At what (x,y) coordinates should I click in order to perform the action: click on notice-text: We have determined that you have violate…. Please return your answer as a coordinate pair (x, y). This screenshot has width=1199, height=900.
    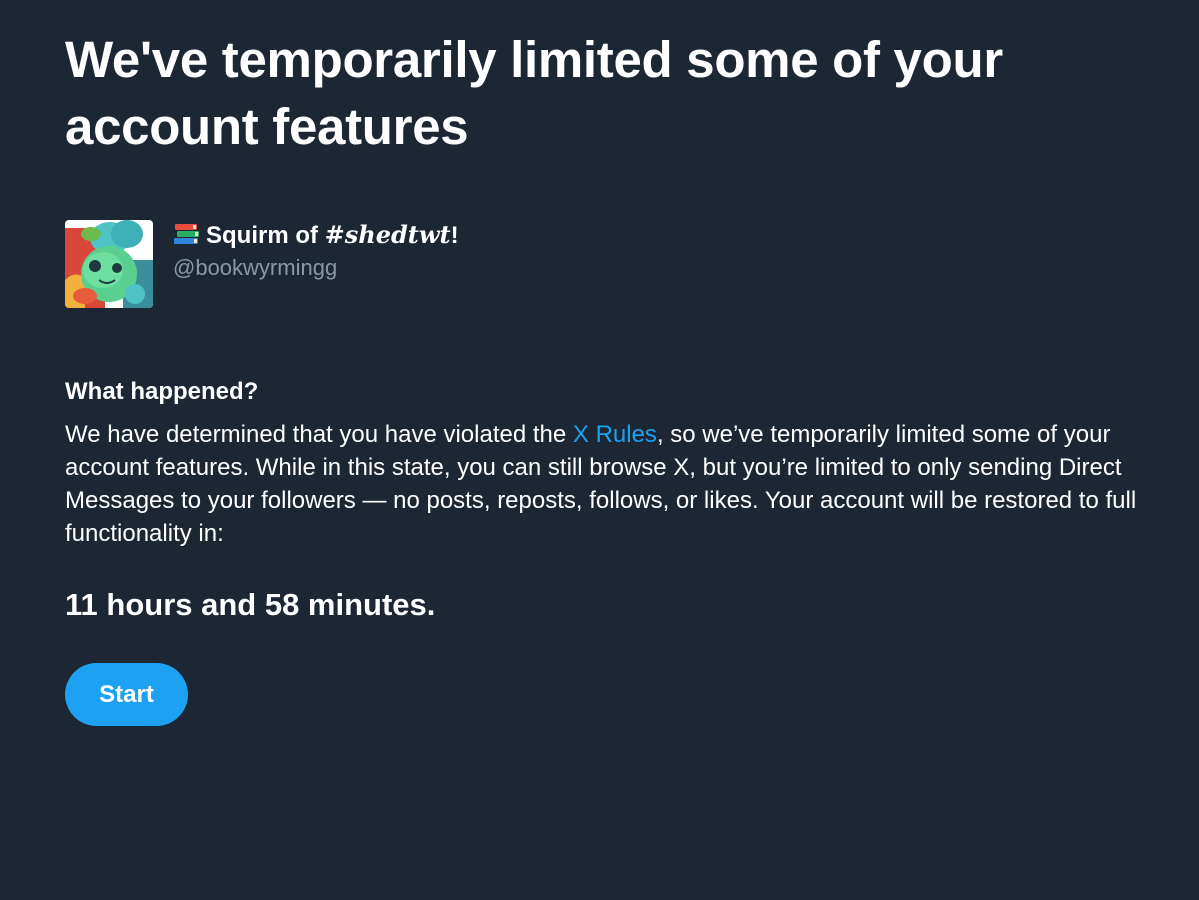
    Looking at the image, I should click on (610, 484).